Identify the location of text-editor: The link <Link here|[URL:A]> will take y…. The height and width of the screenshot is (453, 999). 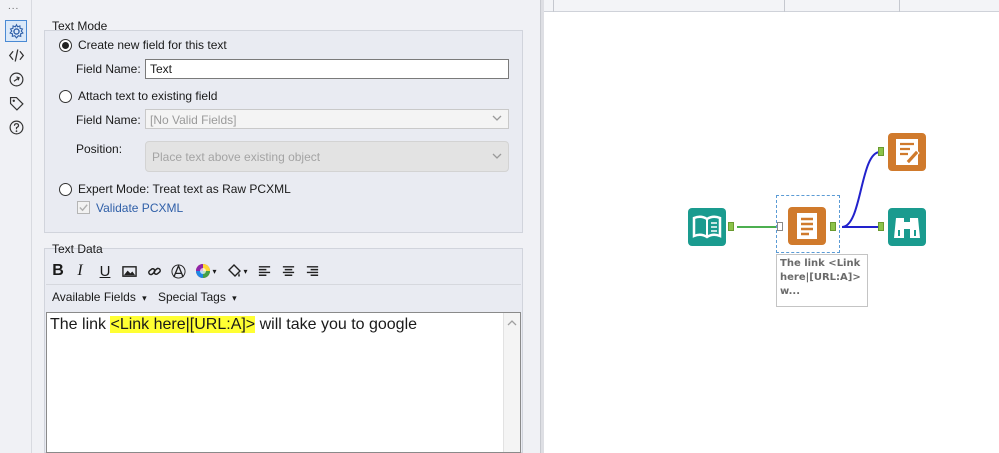
(283, 382).